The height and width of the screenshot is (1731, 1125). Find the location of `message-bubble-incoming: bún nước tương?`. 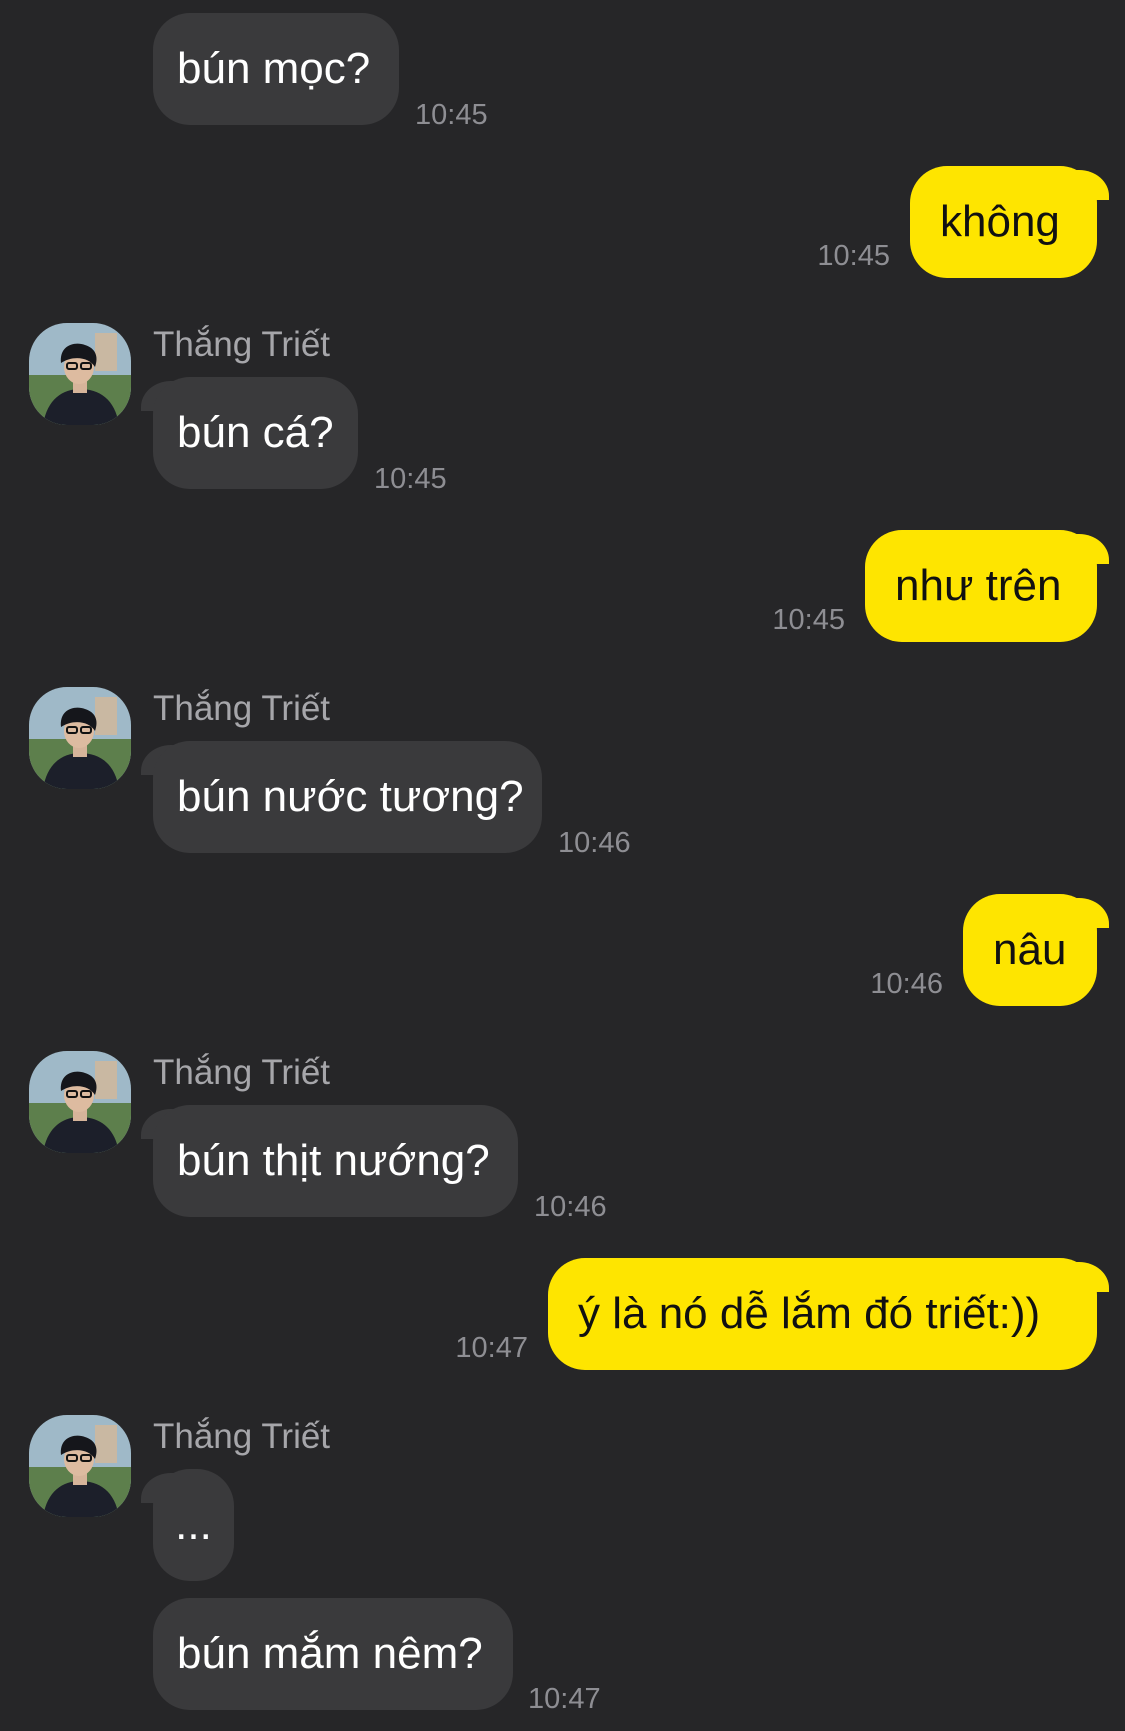

message-bubble-incoming: bún nước tương? is located at coordinates (341, 797).